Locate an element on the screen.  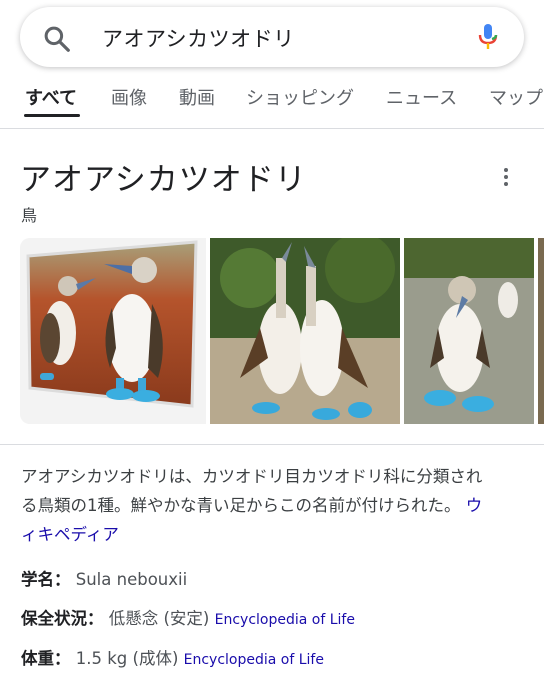
fact-weight: 体重： 1.5 kg (成体) Encyclopedia of Life is located at coordinates (172, 657).